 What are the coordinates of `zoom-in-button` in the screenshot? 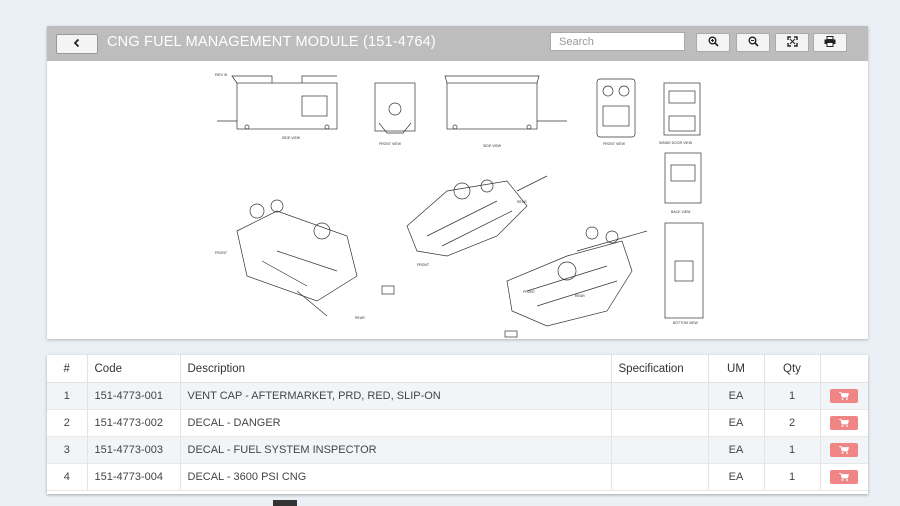 It's located at (713, 42).